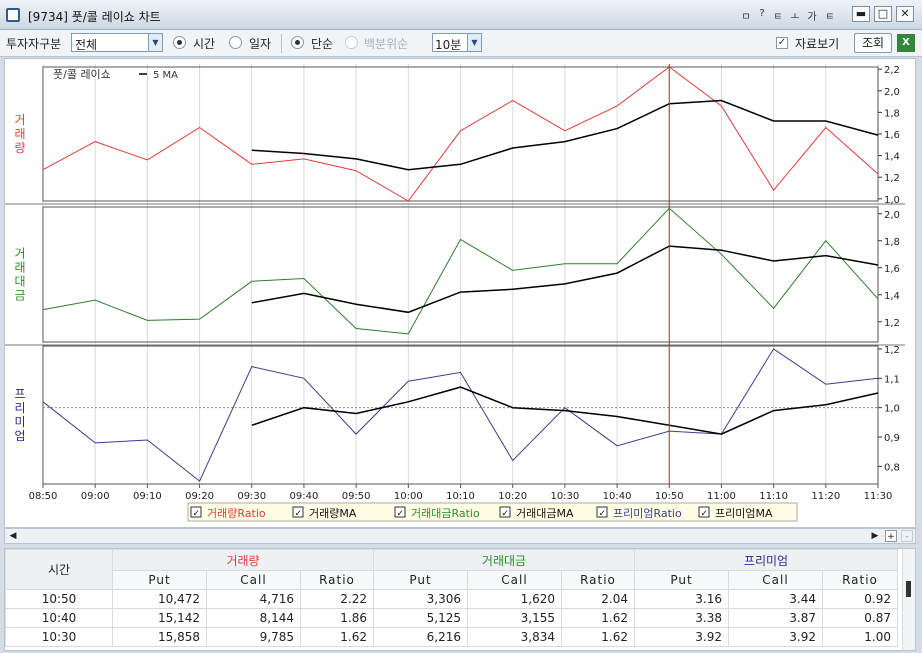  Describe the element at coordinates (386, 44) in the screenshot. I see `percentile-label: 백분위순` at that location.